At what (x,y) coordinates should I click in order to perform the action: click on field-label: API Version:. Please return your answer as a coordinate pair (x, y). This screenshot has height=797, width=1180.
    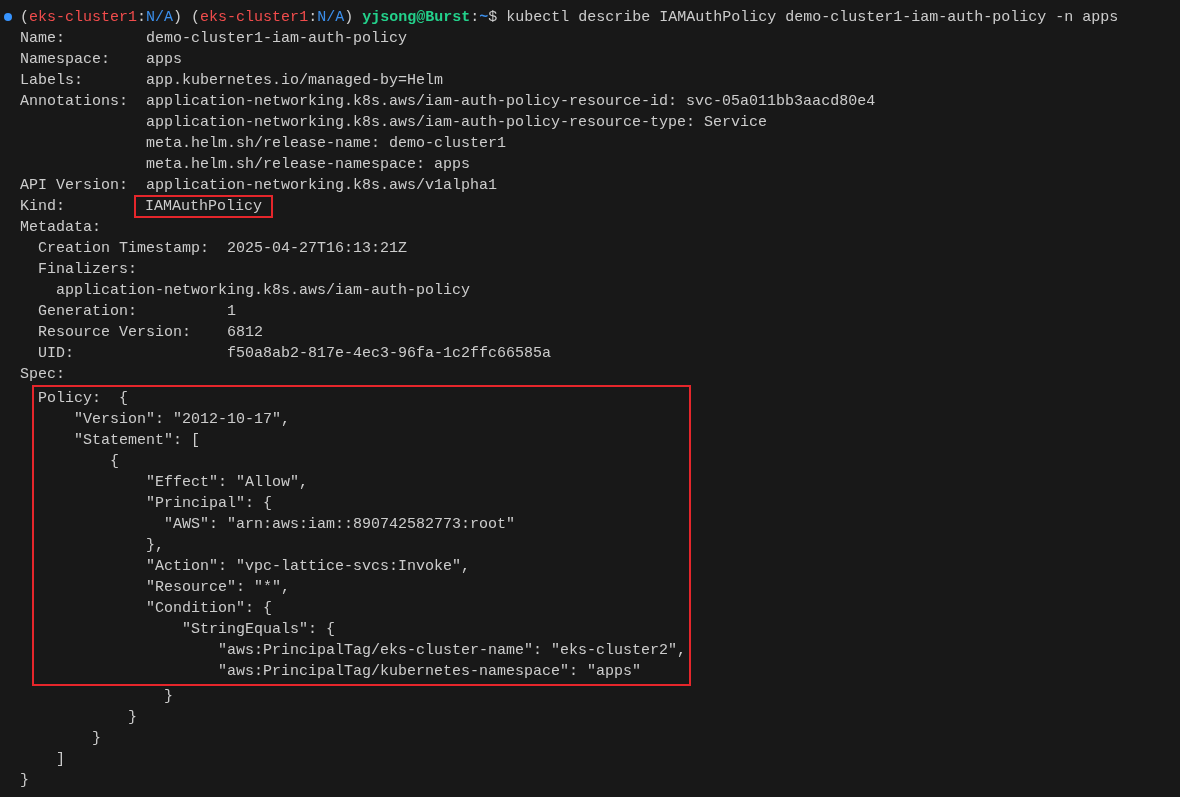
    Looking at the image, I should click on (75, 186).